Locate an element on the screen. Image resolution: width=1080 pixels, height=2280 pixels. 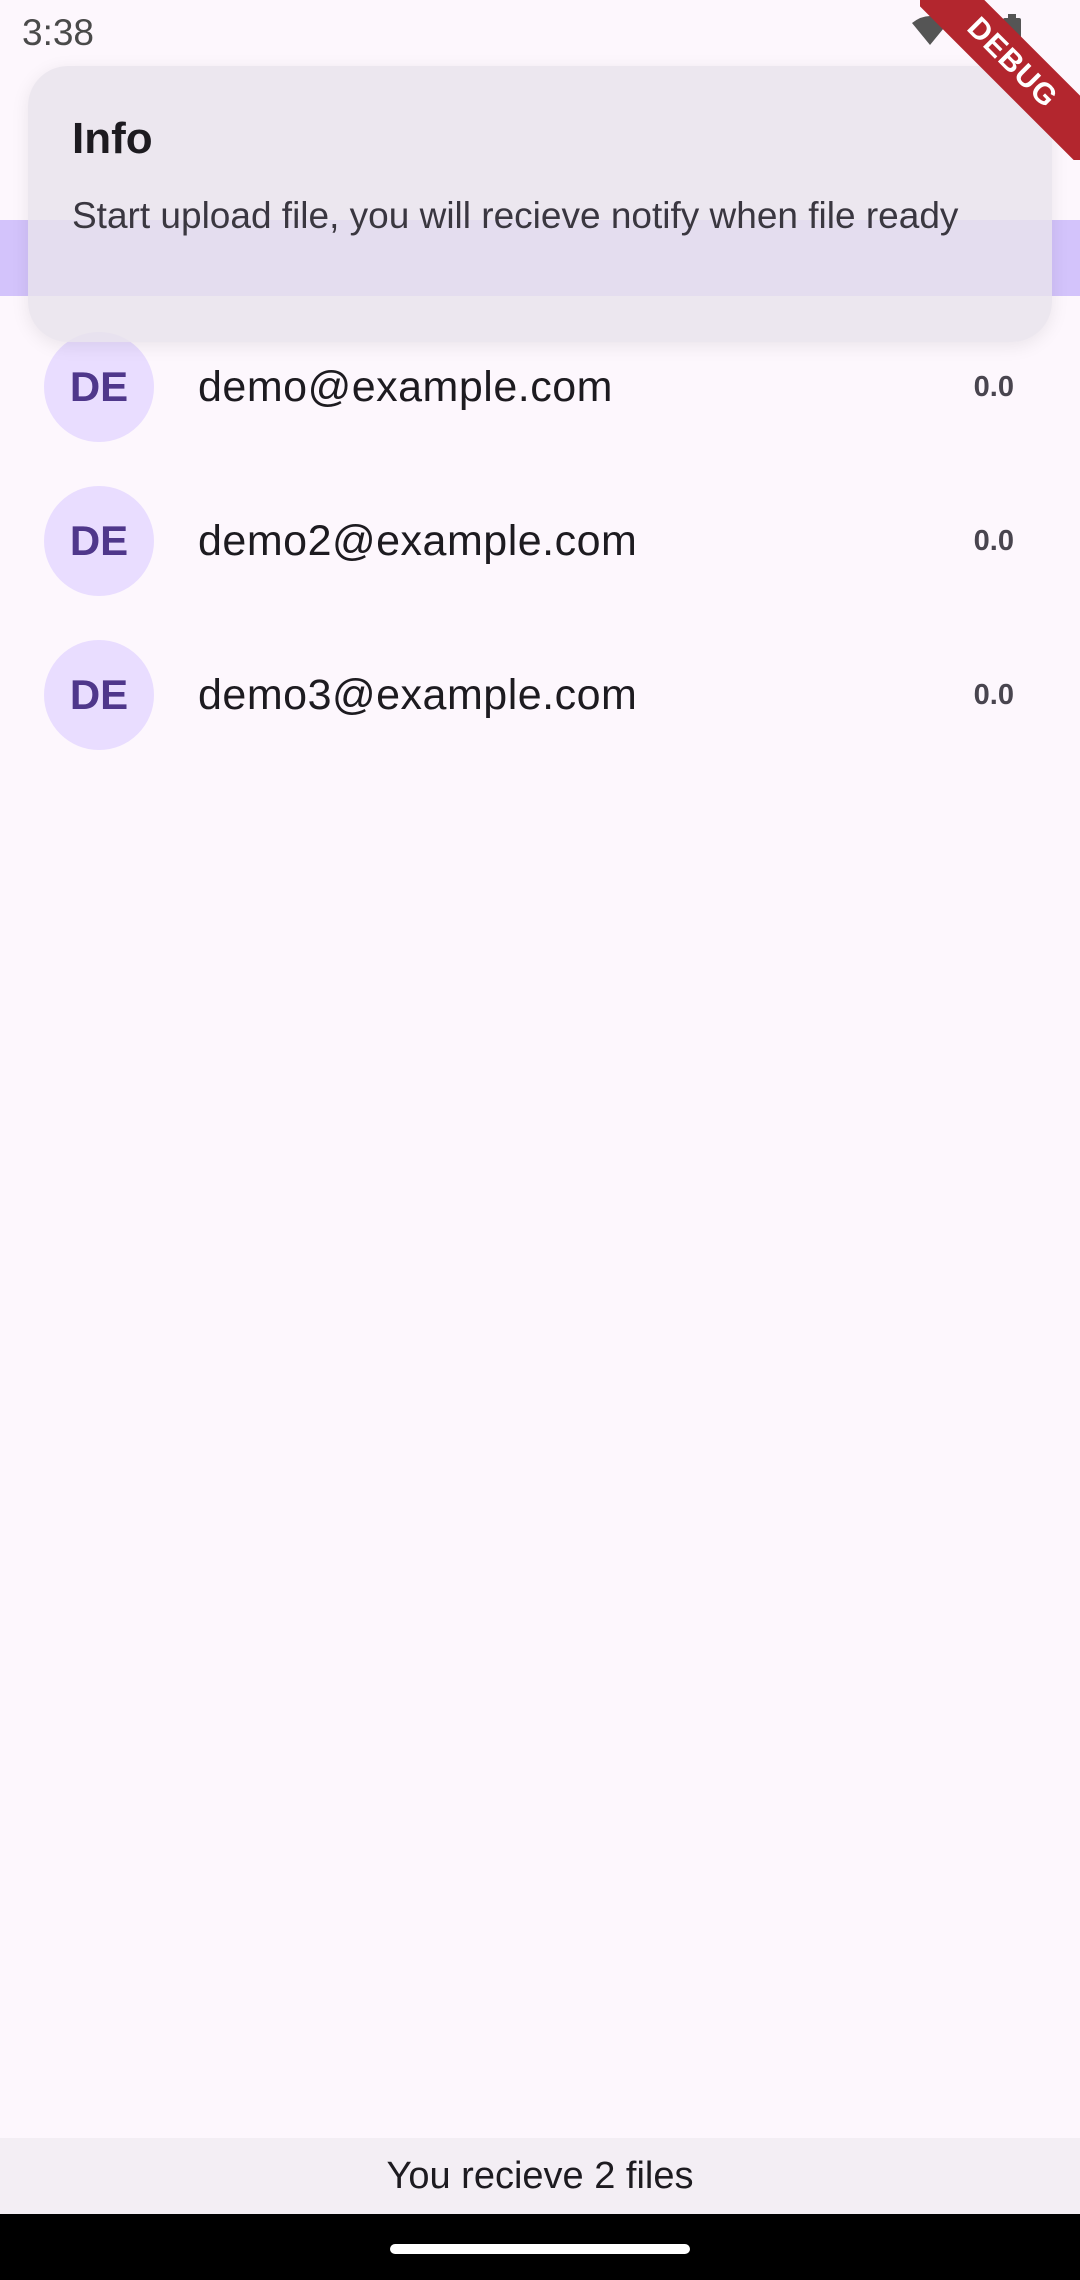
home-indicator is located at coordinates (540, 2249).